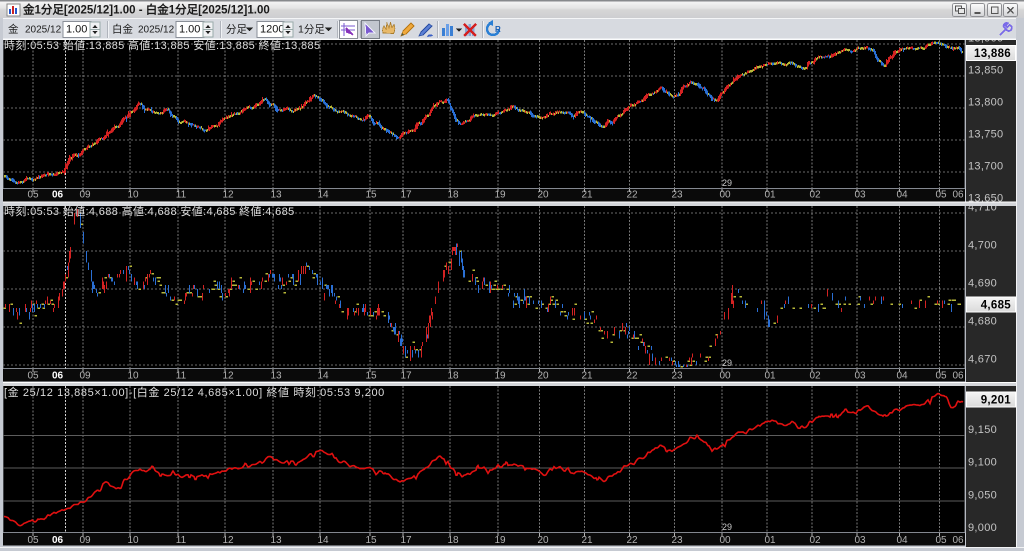  What do you see at coordinates (272, 30) in the screenshot?
I see `svg-text: 1200` at bounding box center [272, 30].